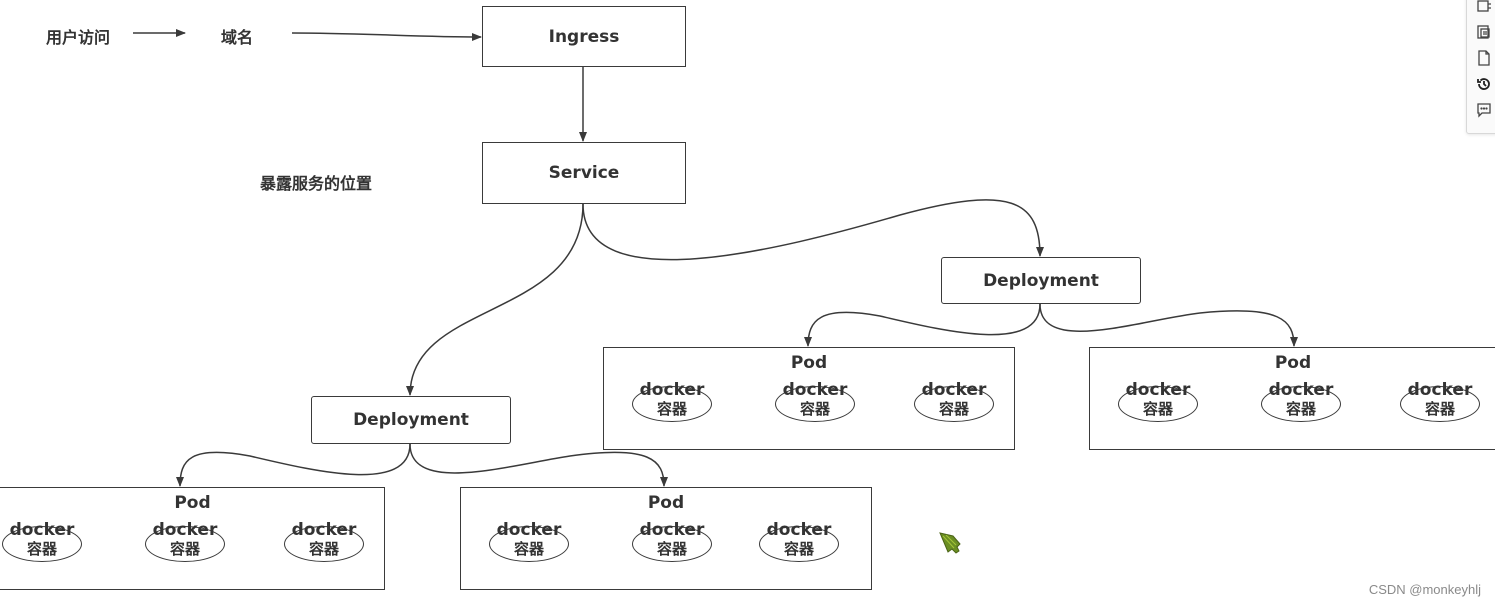  I want to click on file-icon, so click(1484, 58).